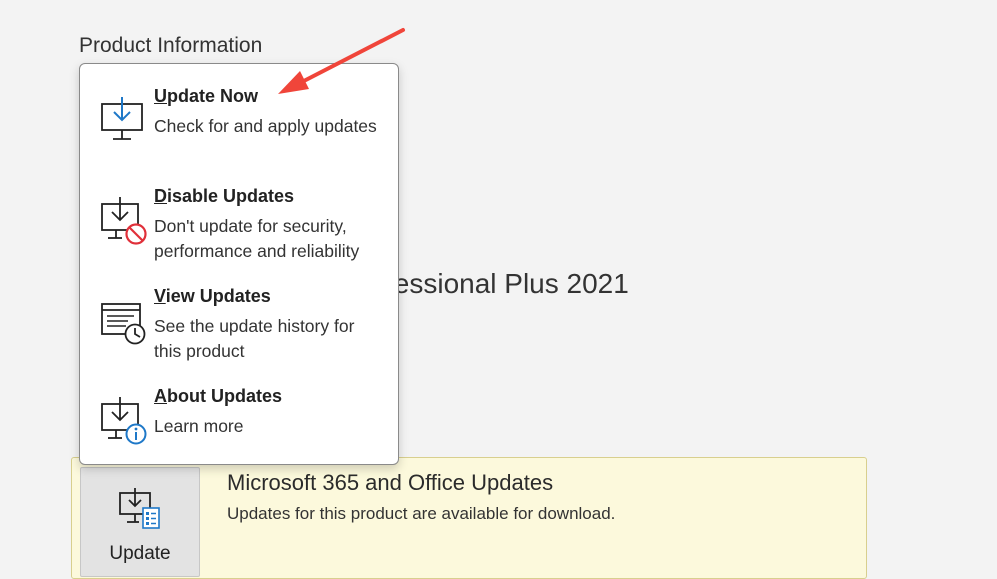 The height and width of the screenshot is (579, 997). What do you see at coordinates (125, 323) in the screenshot?
I see `view-updates-icon` at bounding box center [125, 323].